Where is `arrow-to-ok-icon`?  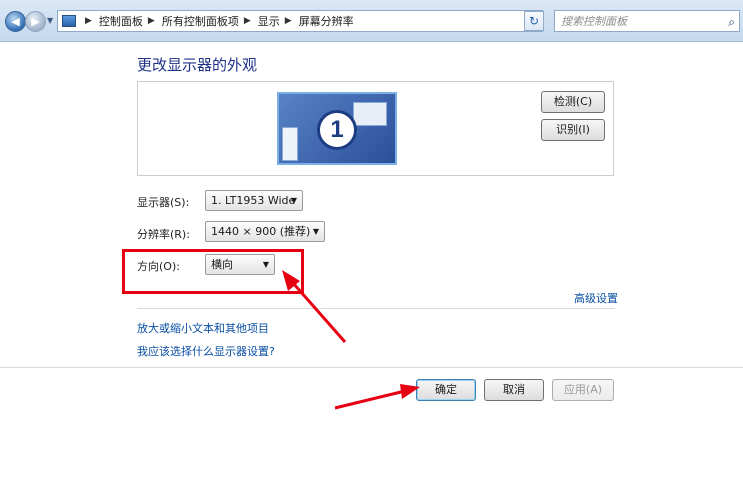 arrow-to-ok-icon is located at coordinates (377, 397).